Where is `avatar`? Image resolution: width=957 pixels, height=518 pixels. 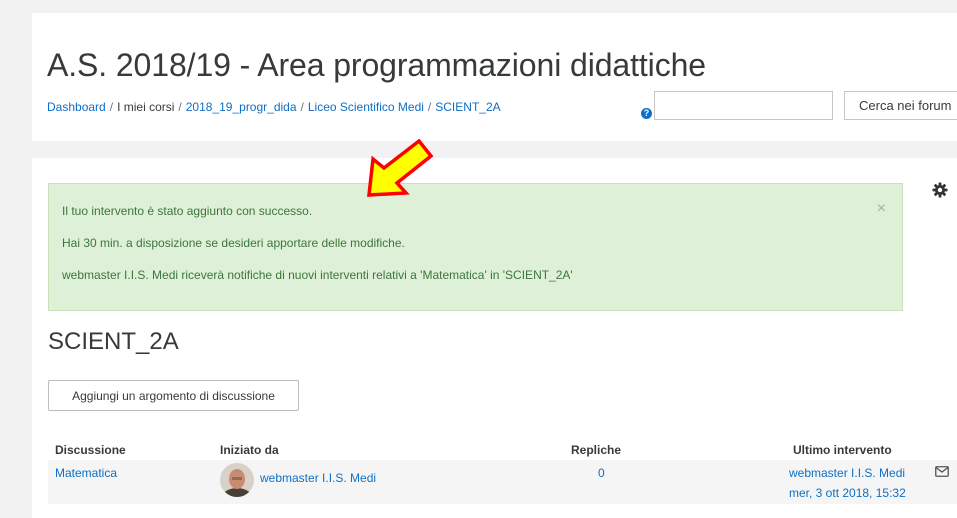 avatar is located at coordinates (237, 480).